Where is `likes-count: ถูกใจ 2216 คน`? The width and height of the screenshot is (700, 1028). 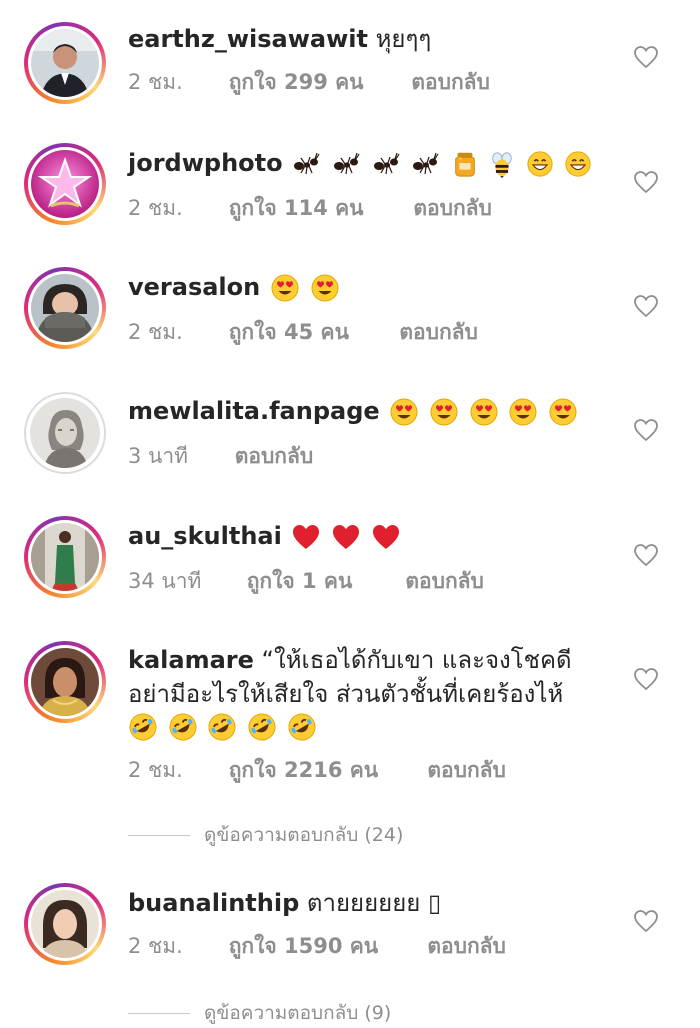
likes-count: ถูกใจ 2216 คน is located at coordinates (325, 770).